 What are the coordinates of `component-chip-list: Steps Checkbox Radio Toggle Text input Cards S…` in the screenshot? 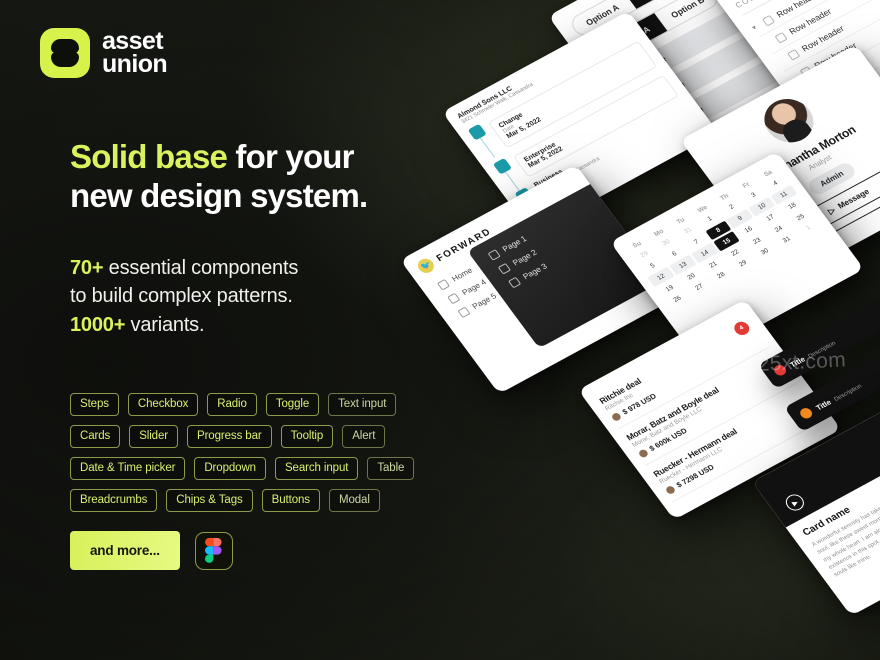 It's located at (242, 457).